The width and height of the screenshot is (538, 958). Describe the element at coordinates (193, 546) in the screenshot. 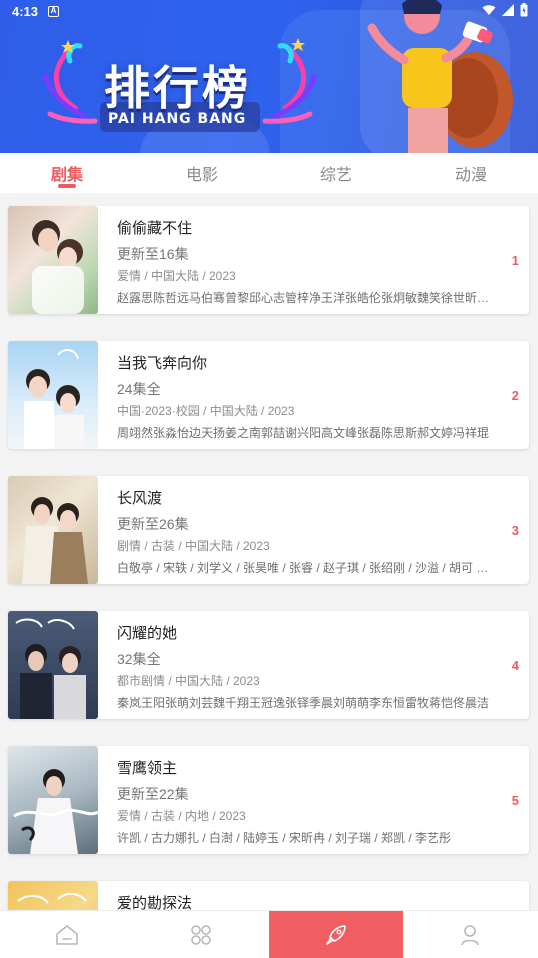

I see `show-meta: 剧情 / 古装 / 中国大陆 / 2023` at that location.